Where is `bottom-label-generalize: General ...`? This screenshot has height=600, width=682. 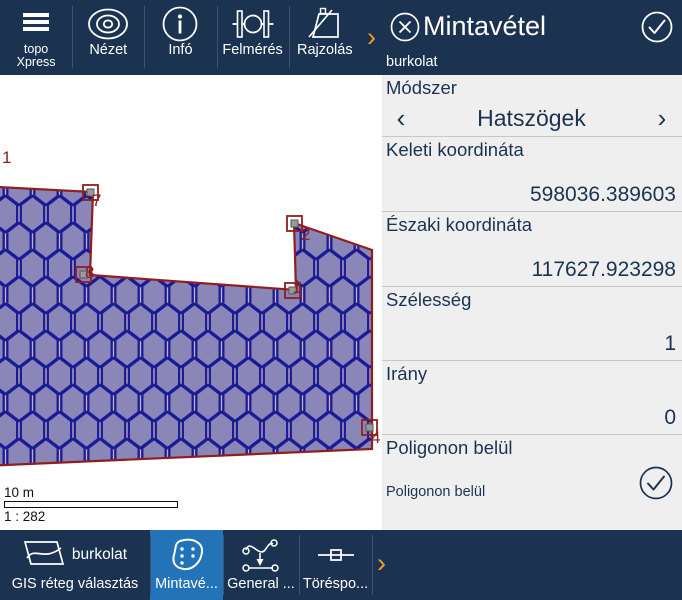 bottom-label-generalize: General ... is located at coordinates (261, 584).